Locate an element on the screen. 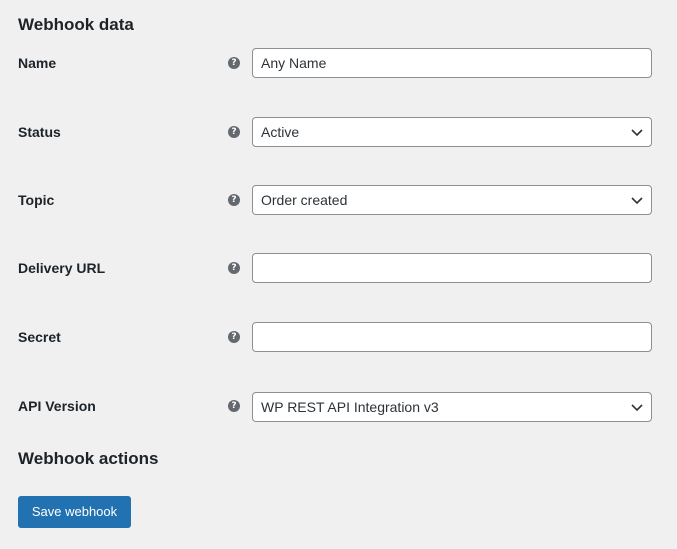 The width and height of the screenshot is (677, 549). name-input is located at coordinates (452, 63).